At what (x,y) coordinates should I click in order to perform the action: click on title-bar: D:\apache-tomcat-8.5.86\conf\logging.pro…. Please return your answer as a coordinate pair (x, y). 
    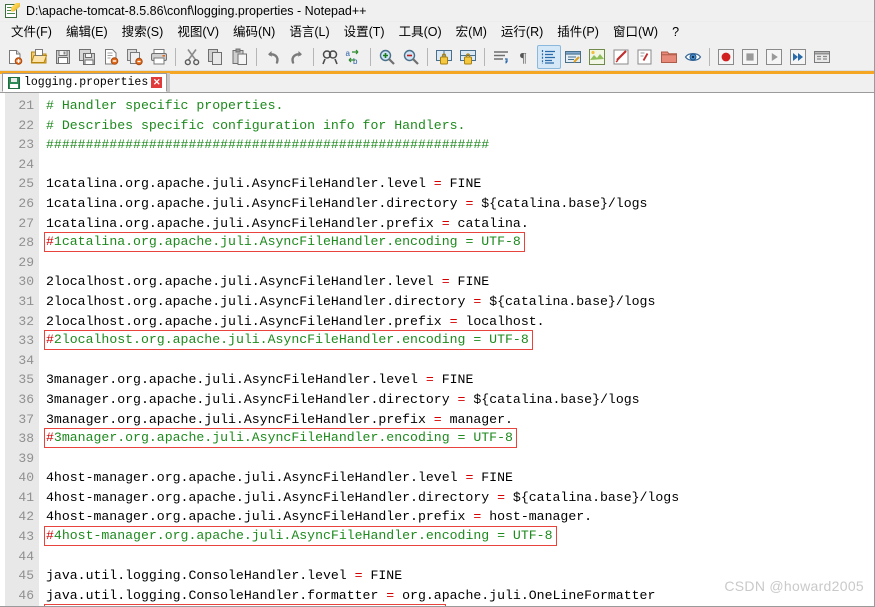
    Looking at the image, I should click on (437, 11).